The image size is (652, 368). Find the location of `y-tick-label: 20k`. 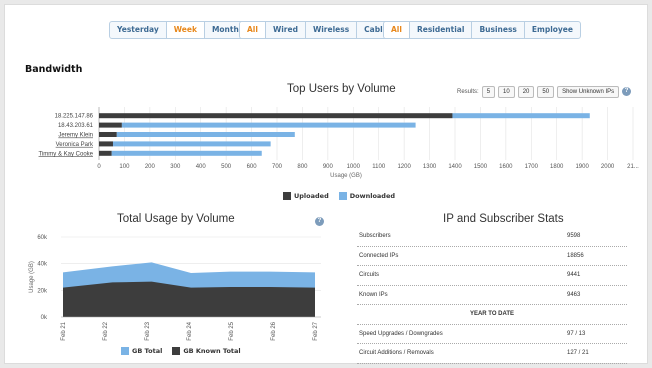

y-tick-label: 20k is located at coordinates (42, 291).